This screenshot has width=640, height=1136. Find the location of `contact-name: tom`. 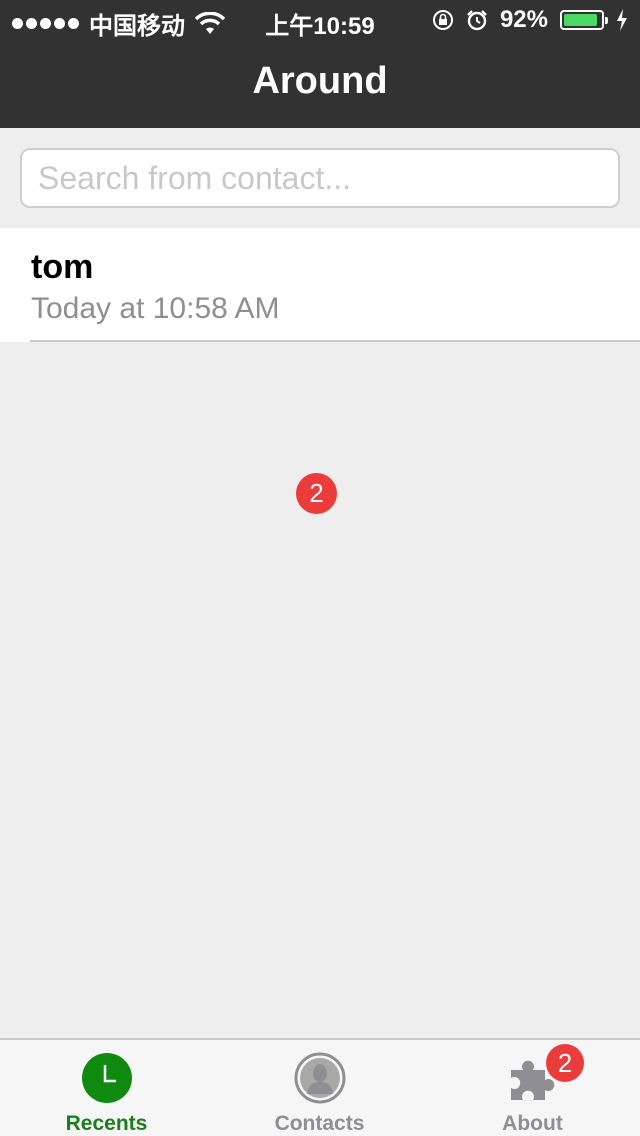

contact-name: tom is located at coordinates (62, 267).